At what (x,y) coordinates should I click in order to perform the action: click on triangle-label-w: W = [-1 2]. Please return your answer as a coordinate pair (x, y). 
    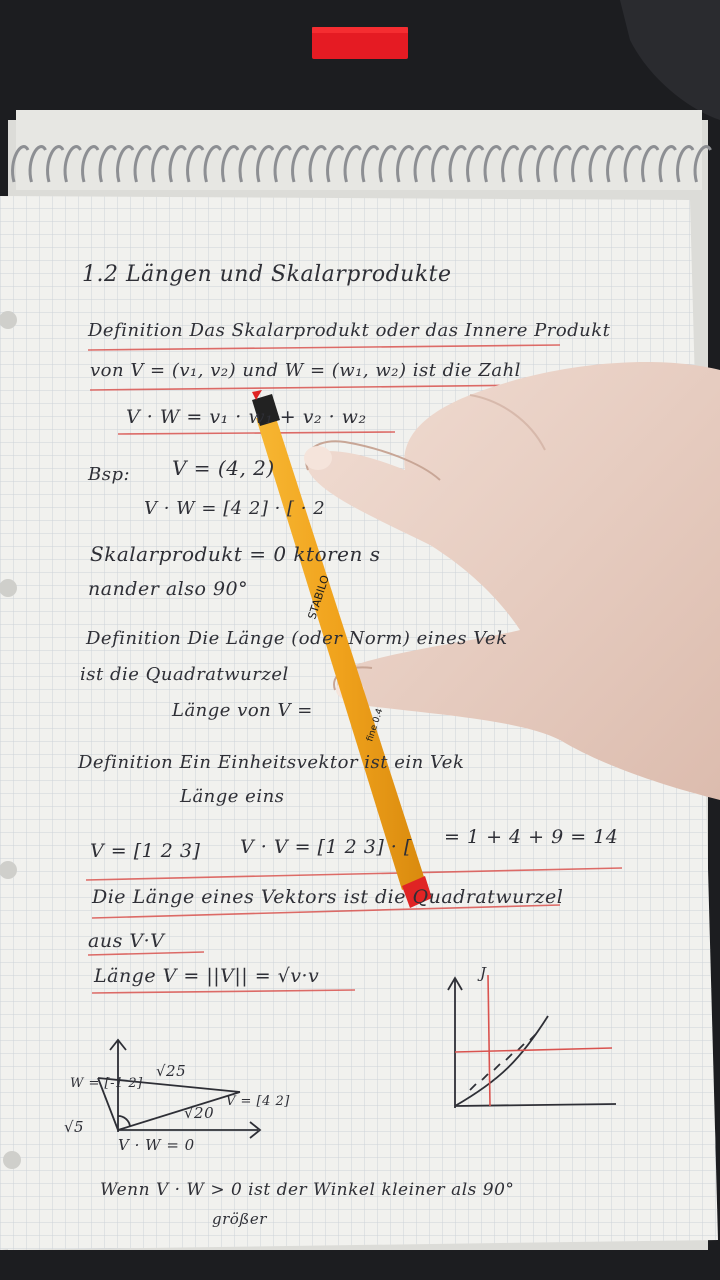
    Looking at the image, I should click on (106, 1083).